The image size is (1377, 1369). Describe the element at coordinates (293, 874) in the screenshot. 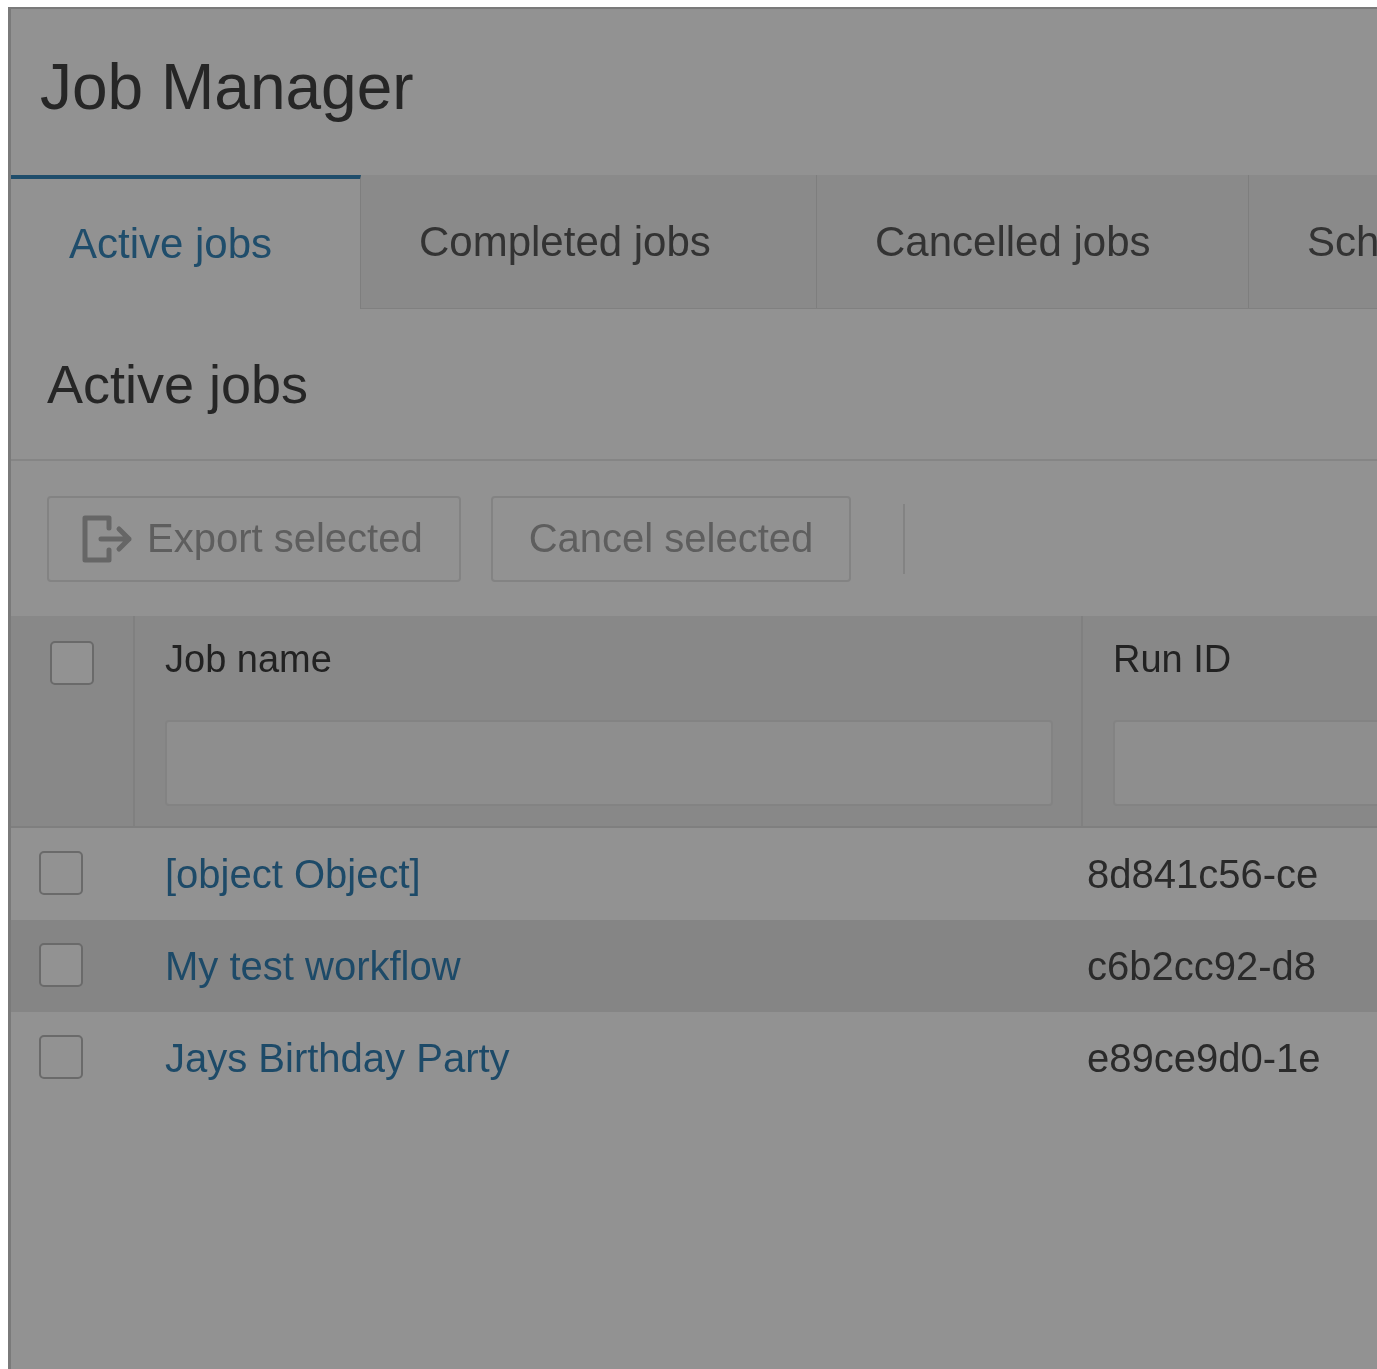

I see `job-name-link: [object Object]` at that location.